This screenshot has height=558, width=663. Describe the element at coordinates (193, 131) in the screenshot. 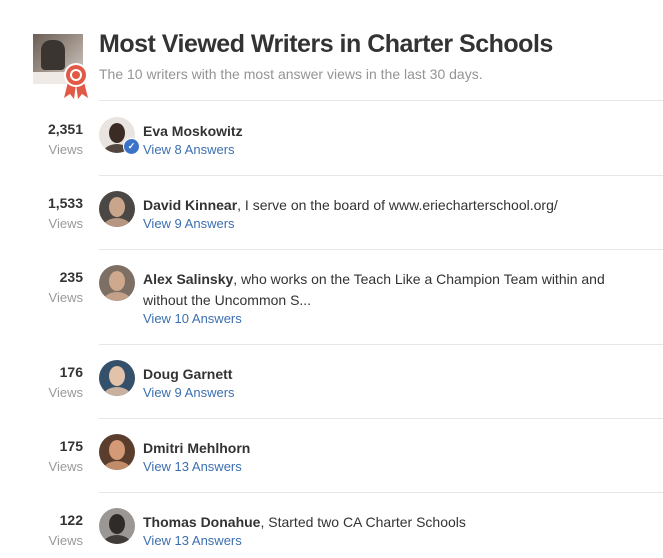

I see `writer-name-link: Eva Moskowitz` at that location.